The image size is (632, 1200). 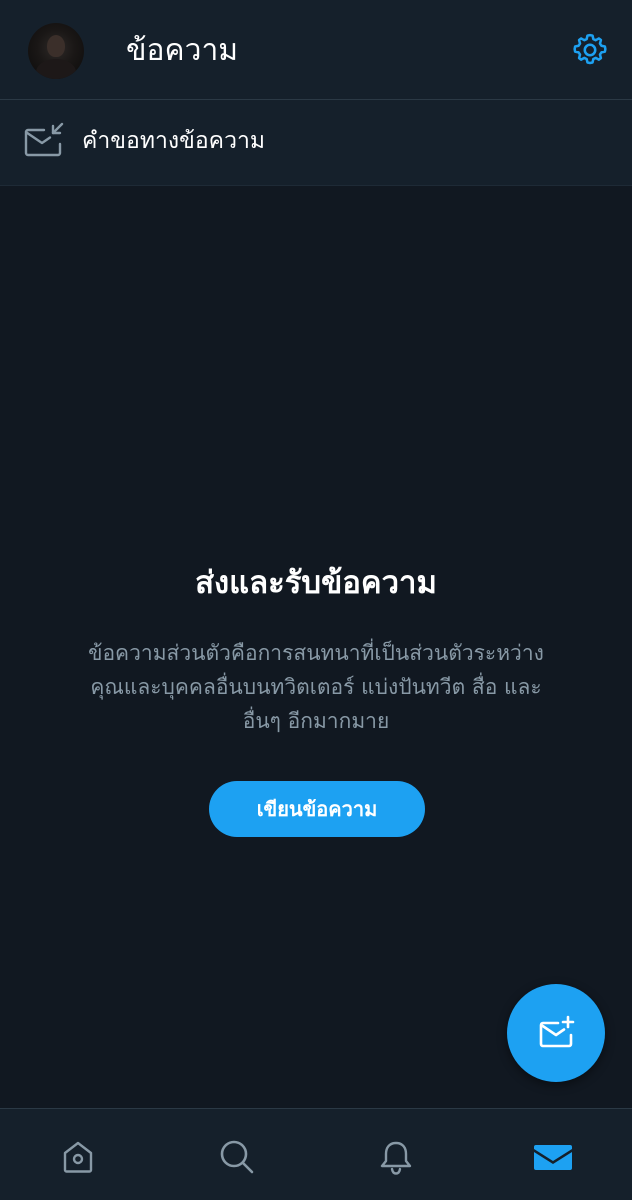 I want to click on new-message-fab, so click(x=556, y=1033).